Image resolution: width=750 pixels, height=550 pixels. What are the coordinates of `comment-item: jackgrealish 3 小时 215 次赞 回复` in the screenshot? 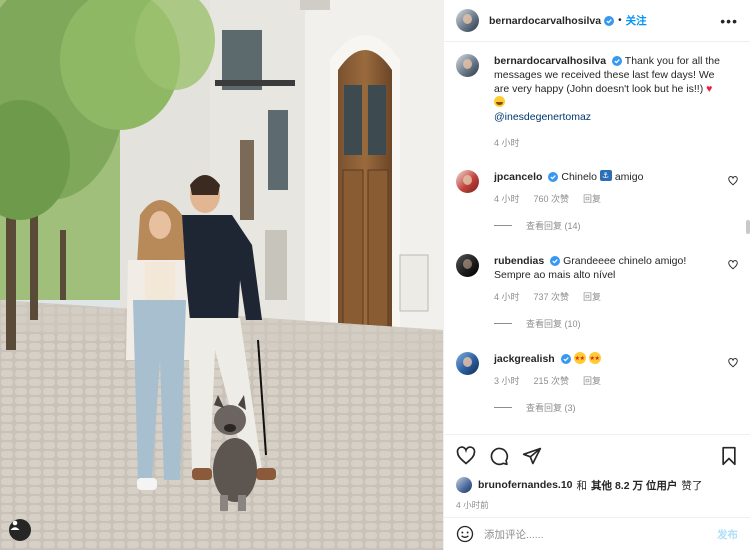 It's located at (597, 370).